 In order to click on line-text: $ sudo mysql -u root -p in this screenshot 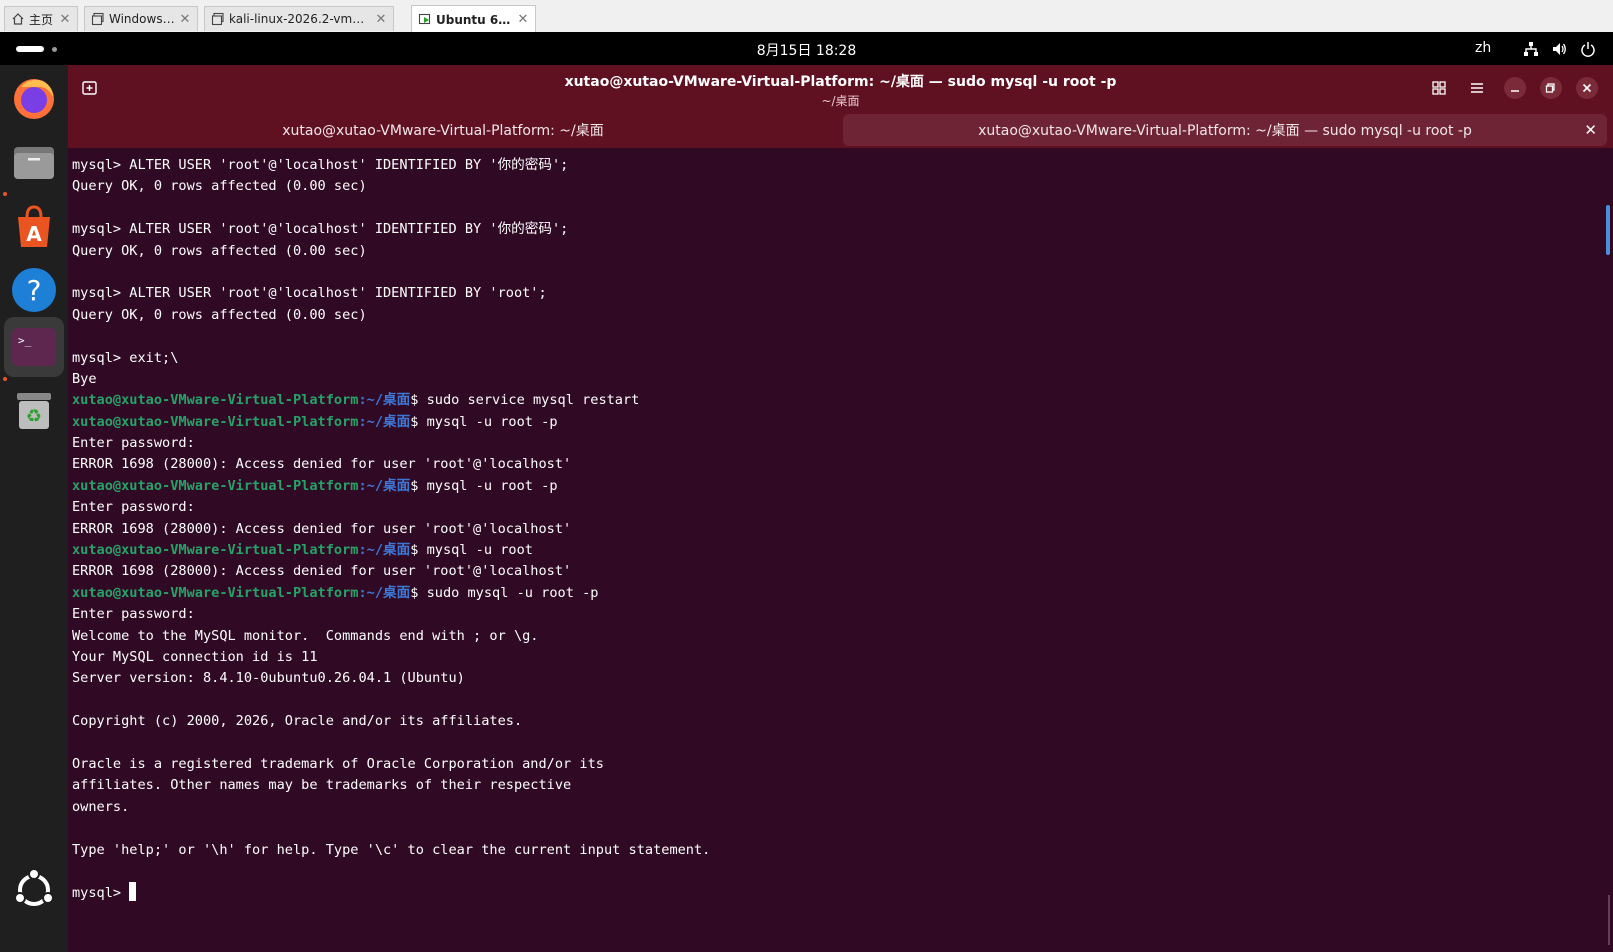, I will do `click(504, 592)`.